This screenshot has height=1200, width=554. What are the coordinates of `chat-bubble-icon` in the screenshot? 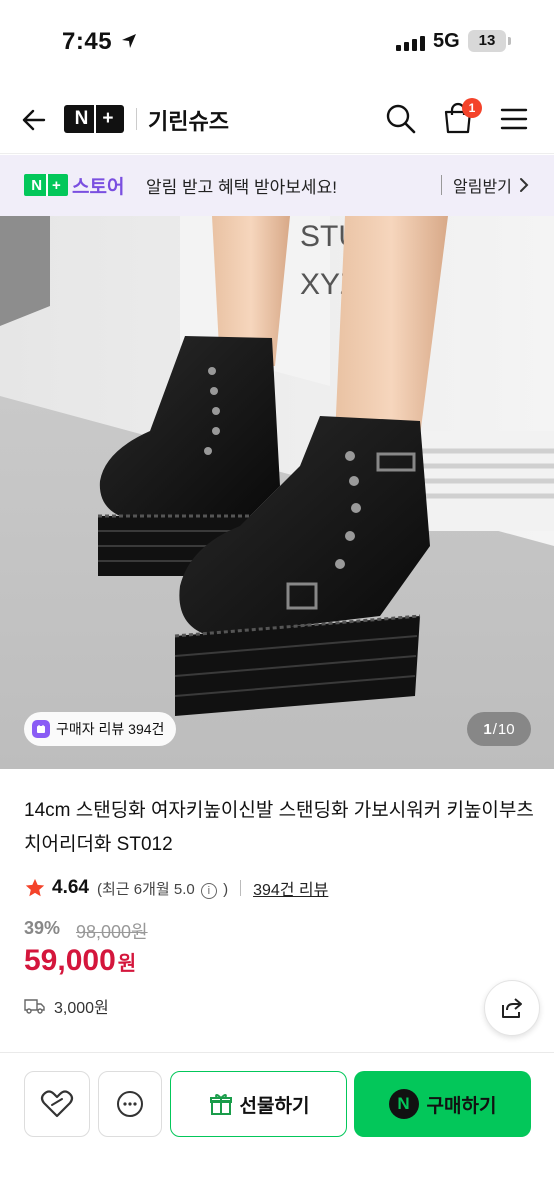 It's located at (130, 1104).